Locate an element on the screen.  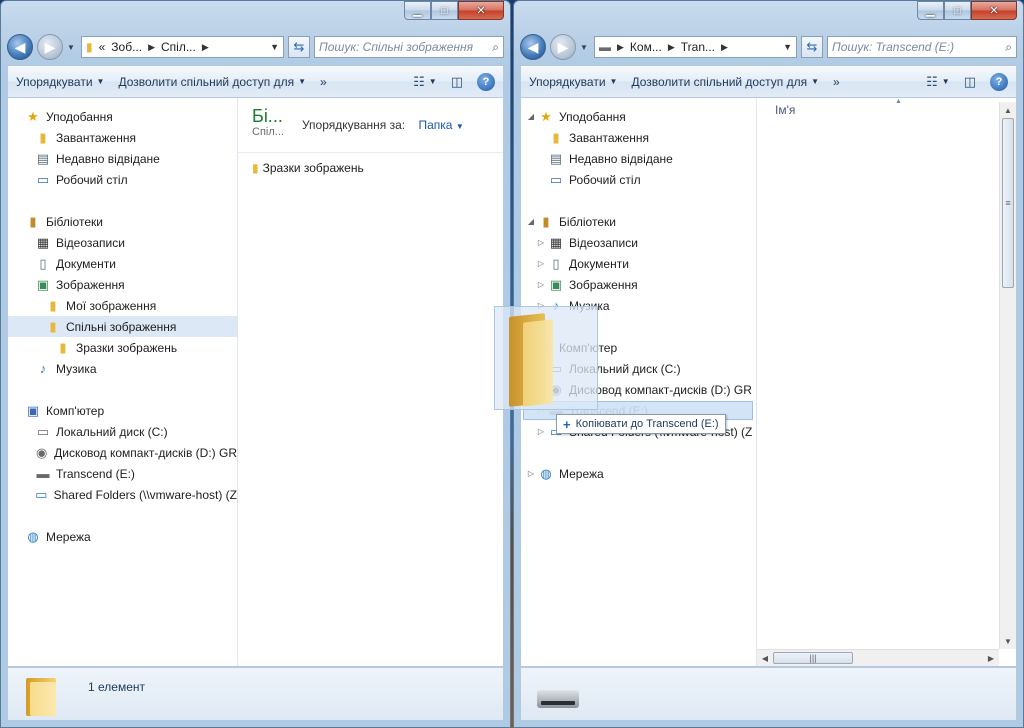
network-icon: ◍ is located at coordinates (546, 473).